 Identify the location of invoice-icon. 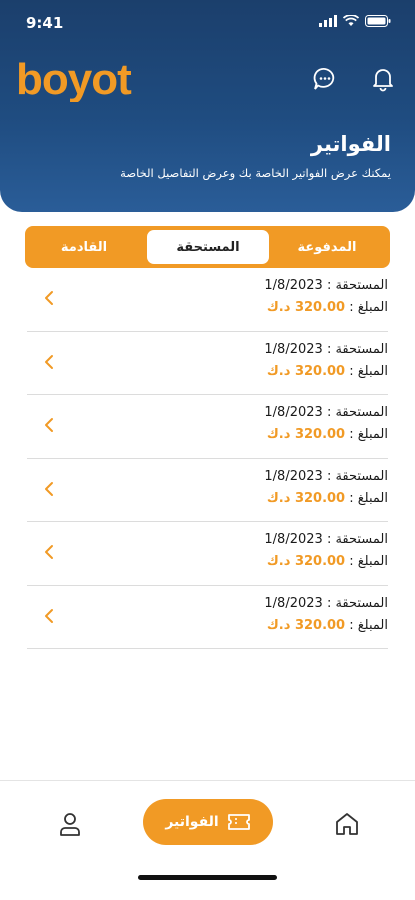
(238, 822).